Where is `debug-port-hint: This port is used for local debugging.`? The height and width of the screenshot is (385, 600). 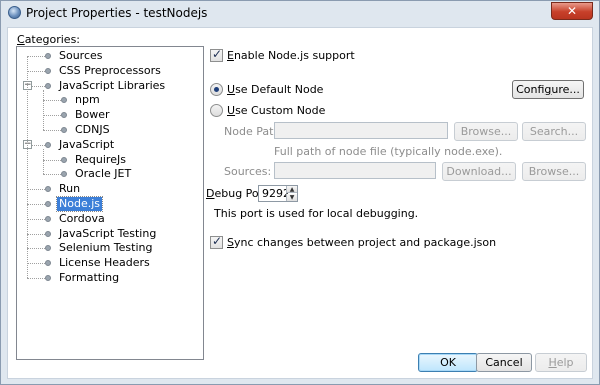 debug-port-hint: This port is used for local debugging. is located at coordinates (316, 213).